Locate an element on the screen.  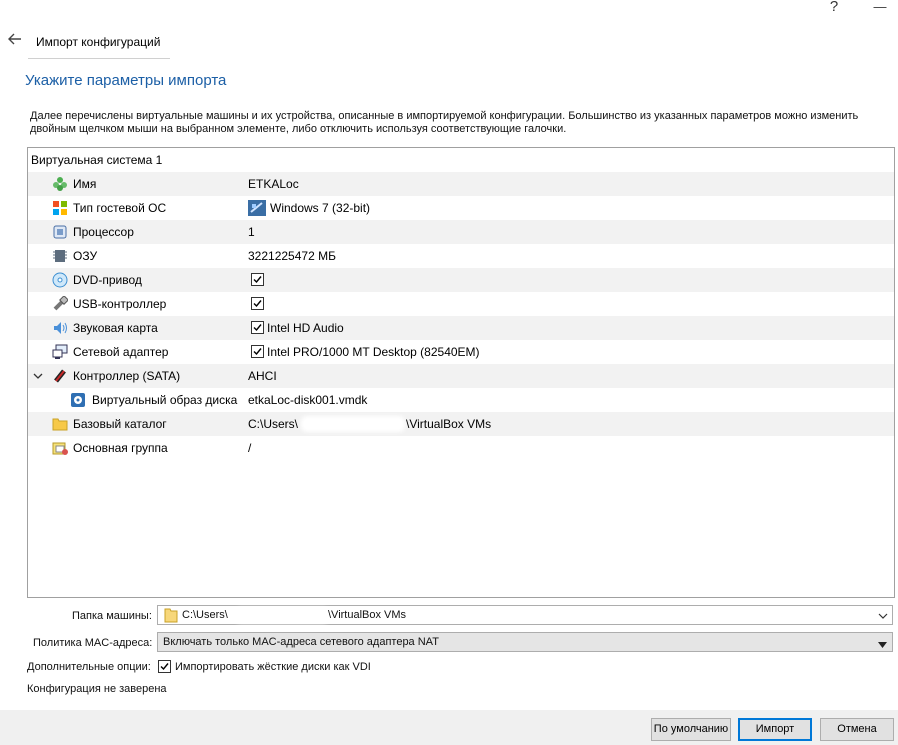
extra-options-label: Дополнительные опции: is located at coordinates (89, 667).